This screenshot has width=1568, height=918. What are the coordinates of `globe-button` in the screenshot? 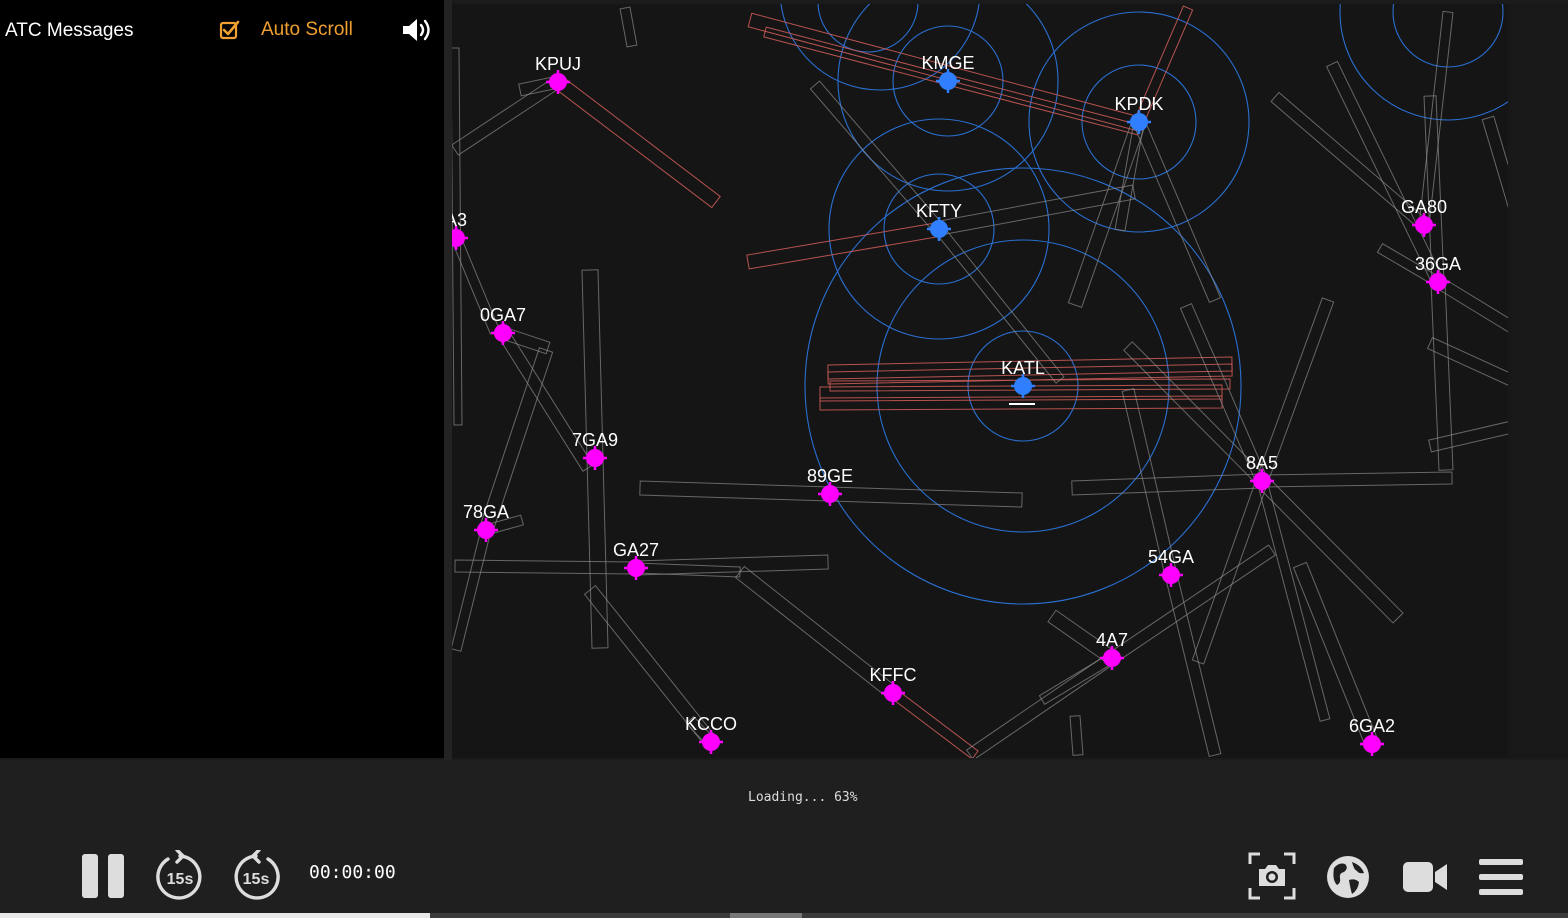 It's located at (1348, 877).